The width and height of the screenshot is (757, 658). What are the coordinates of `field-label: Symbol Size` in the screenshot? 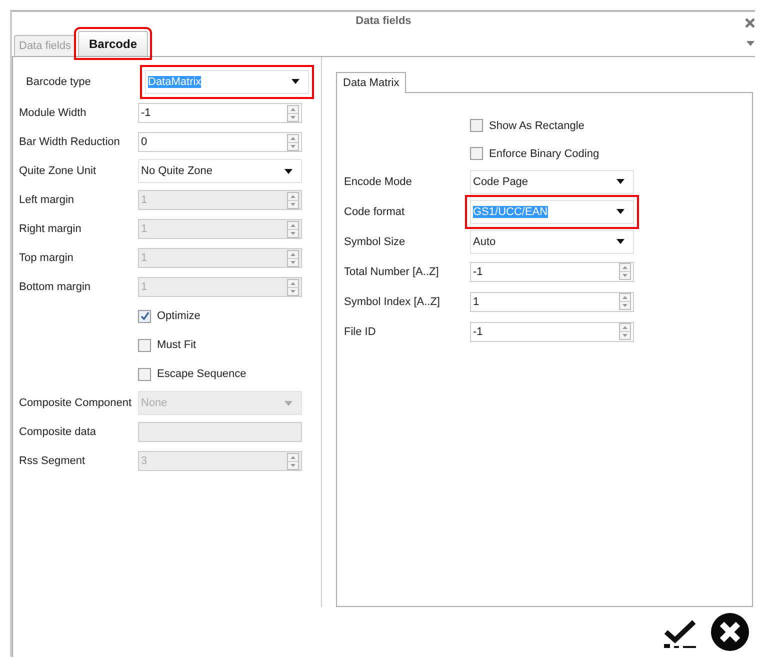 It's located at (375, 242).